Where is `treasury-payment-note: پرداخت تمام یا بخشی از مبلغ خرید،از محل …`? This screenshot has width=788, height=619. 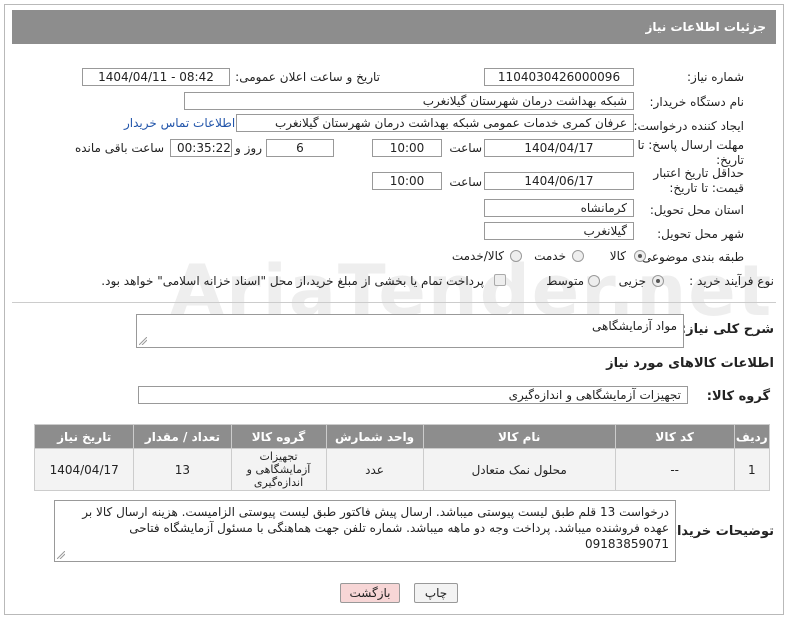 treasury-payment-note: پرداخت تمام یا بخشی از مبلغ خرید،از محل … is located at coordinates (292, 281).